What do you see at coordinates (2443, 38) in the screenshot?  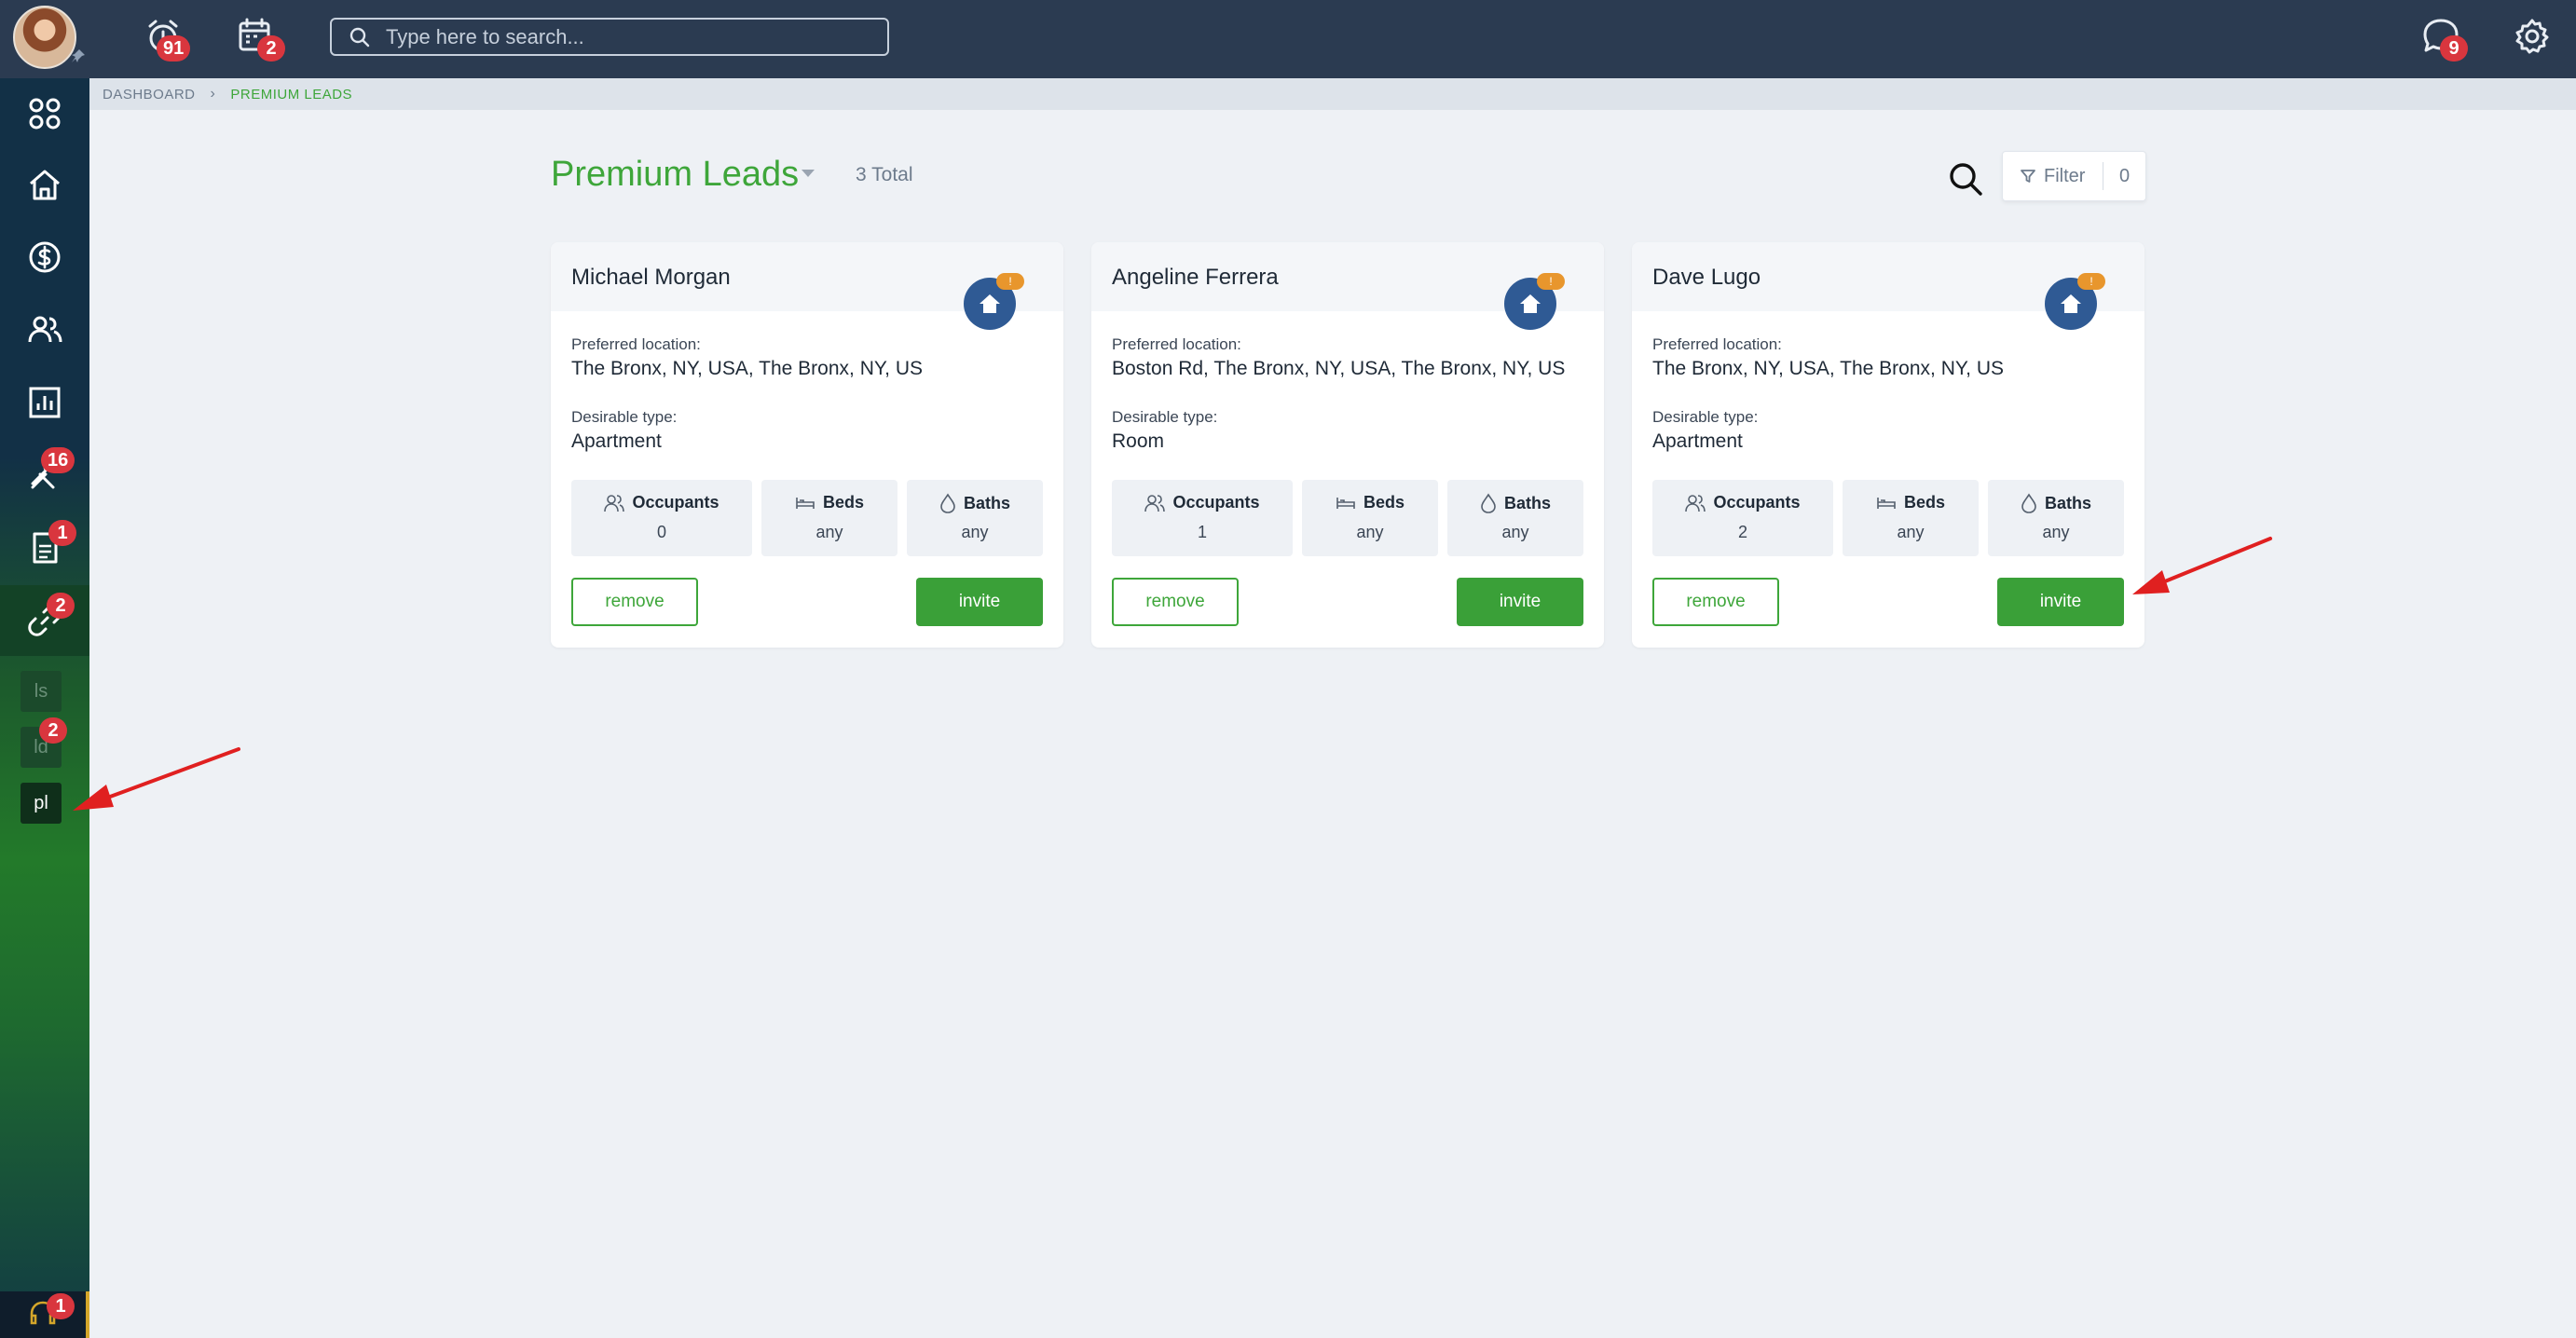 I see `messages-button: 9` at bounding box center [2443, 38].